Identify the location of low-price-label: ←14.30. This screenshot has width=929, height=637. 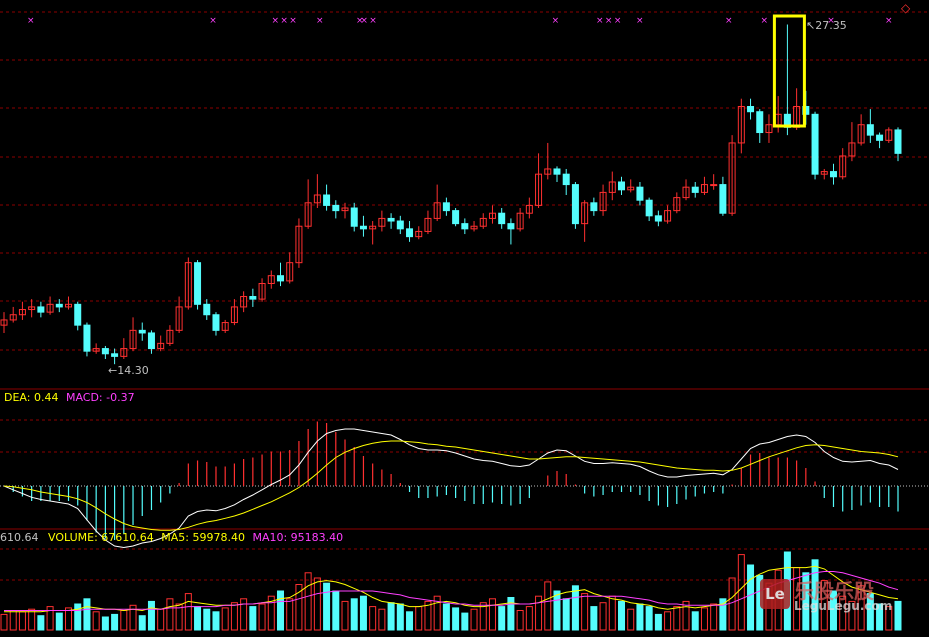
(128, 370).